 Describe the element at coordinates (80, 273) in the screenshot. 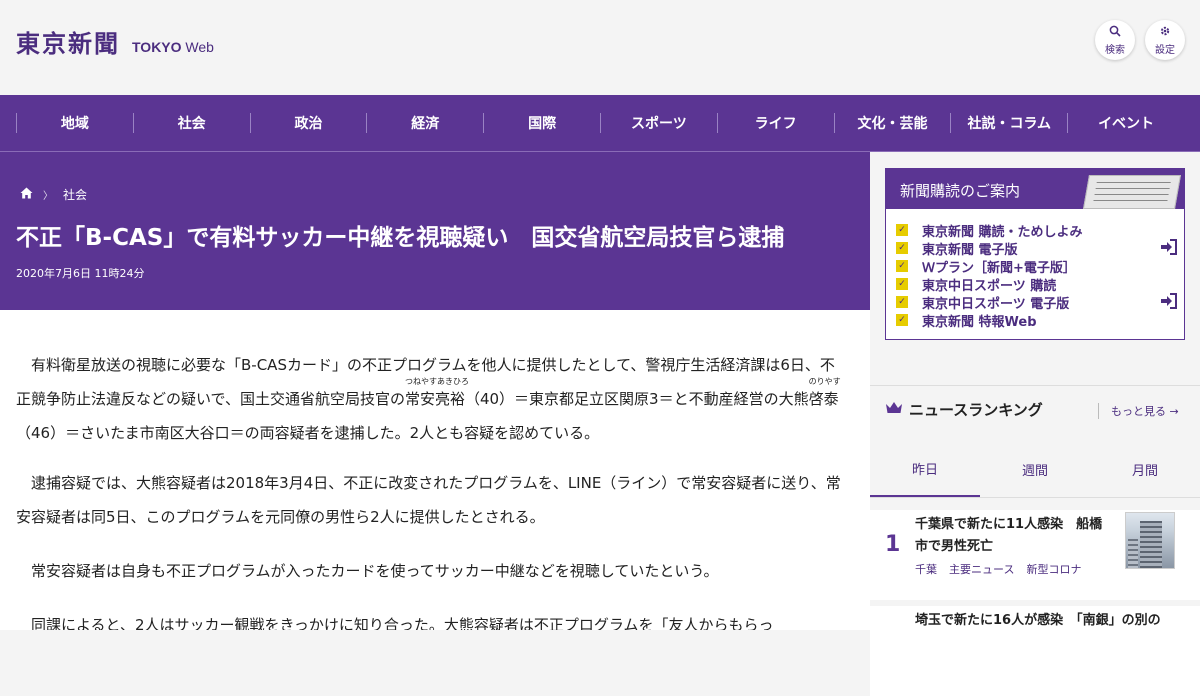

I see `article-date: 2020年7月6日 11時24分` at that location.